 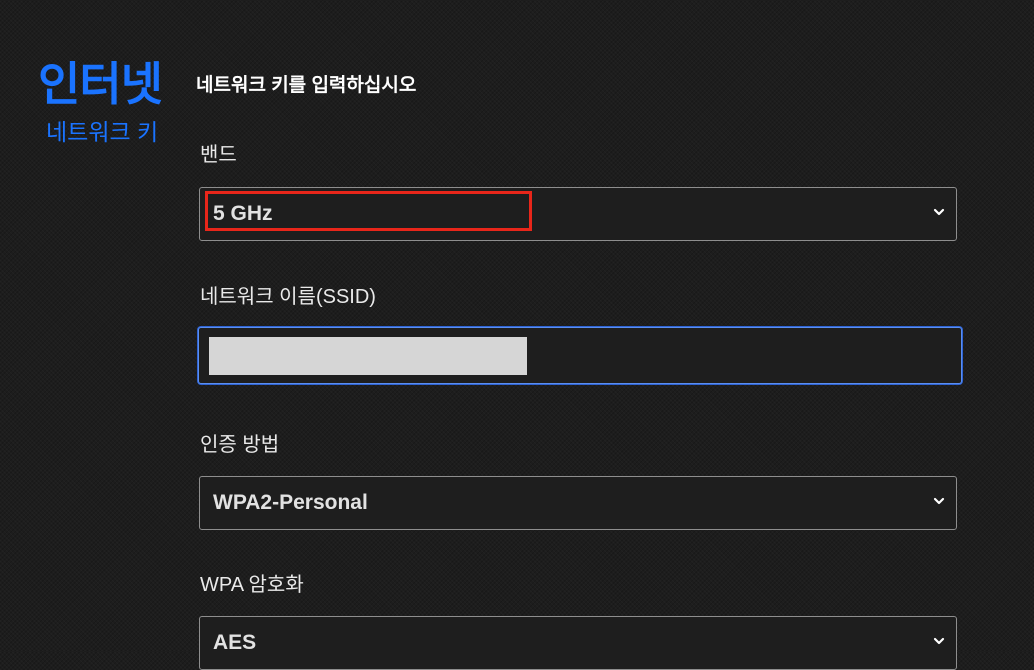 What do you see at coordinates (235, 642) in the screenshot?
I see `wpa-encryption-select-value: AES` at bounding box center [235, 642].